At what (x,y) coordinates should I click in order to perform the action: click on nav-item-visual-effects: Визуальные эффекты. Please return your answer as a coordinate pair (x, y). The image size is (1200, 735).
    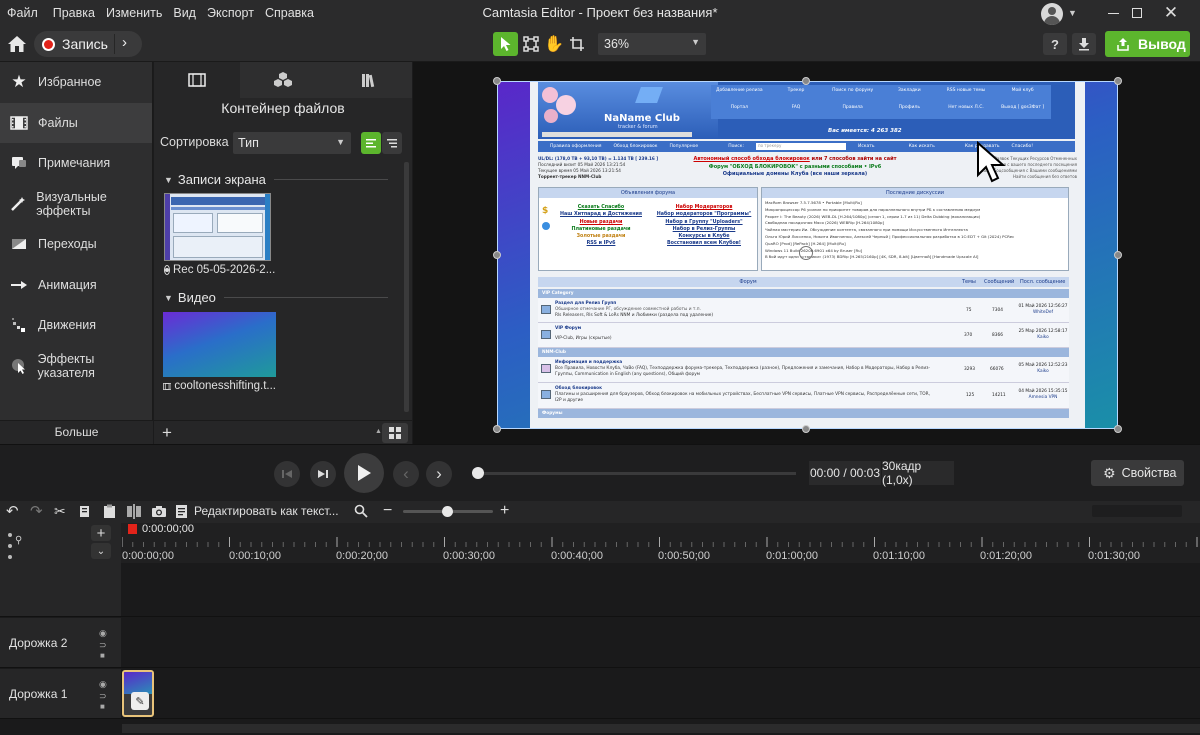
    Looking at the image, I should click on (76, 204).